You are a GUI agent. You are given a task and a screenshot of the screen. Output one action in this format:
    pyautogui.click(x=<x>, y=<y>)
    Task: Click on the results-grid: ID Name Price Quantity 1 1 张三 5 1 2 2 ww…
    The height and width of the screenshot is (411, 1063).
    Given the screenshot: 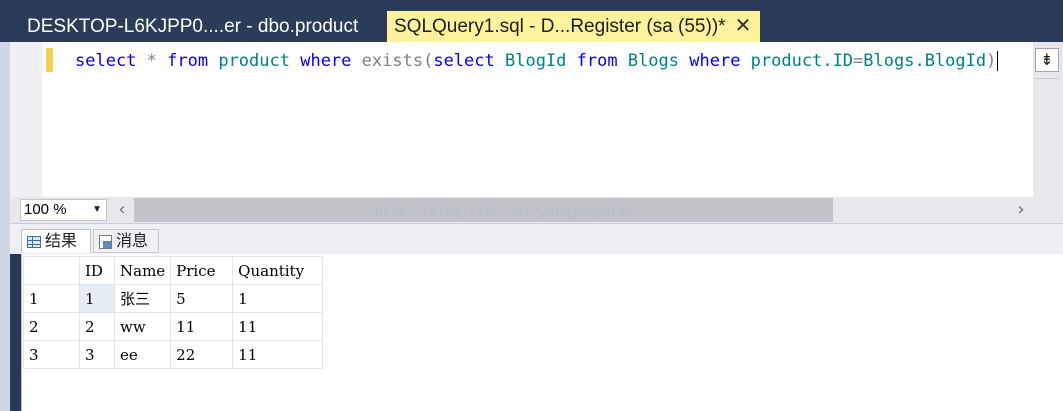 What is the action you would take?
    pyautogui.click(x=173, y=312)
    